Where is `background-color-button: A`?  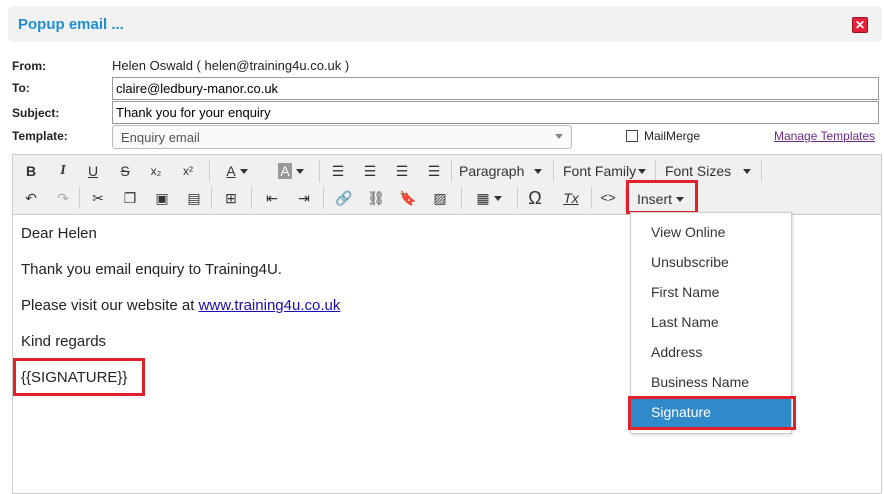
background-color-button: A is located at coordinates (291, 171).